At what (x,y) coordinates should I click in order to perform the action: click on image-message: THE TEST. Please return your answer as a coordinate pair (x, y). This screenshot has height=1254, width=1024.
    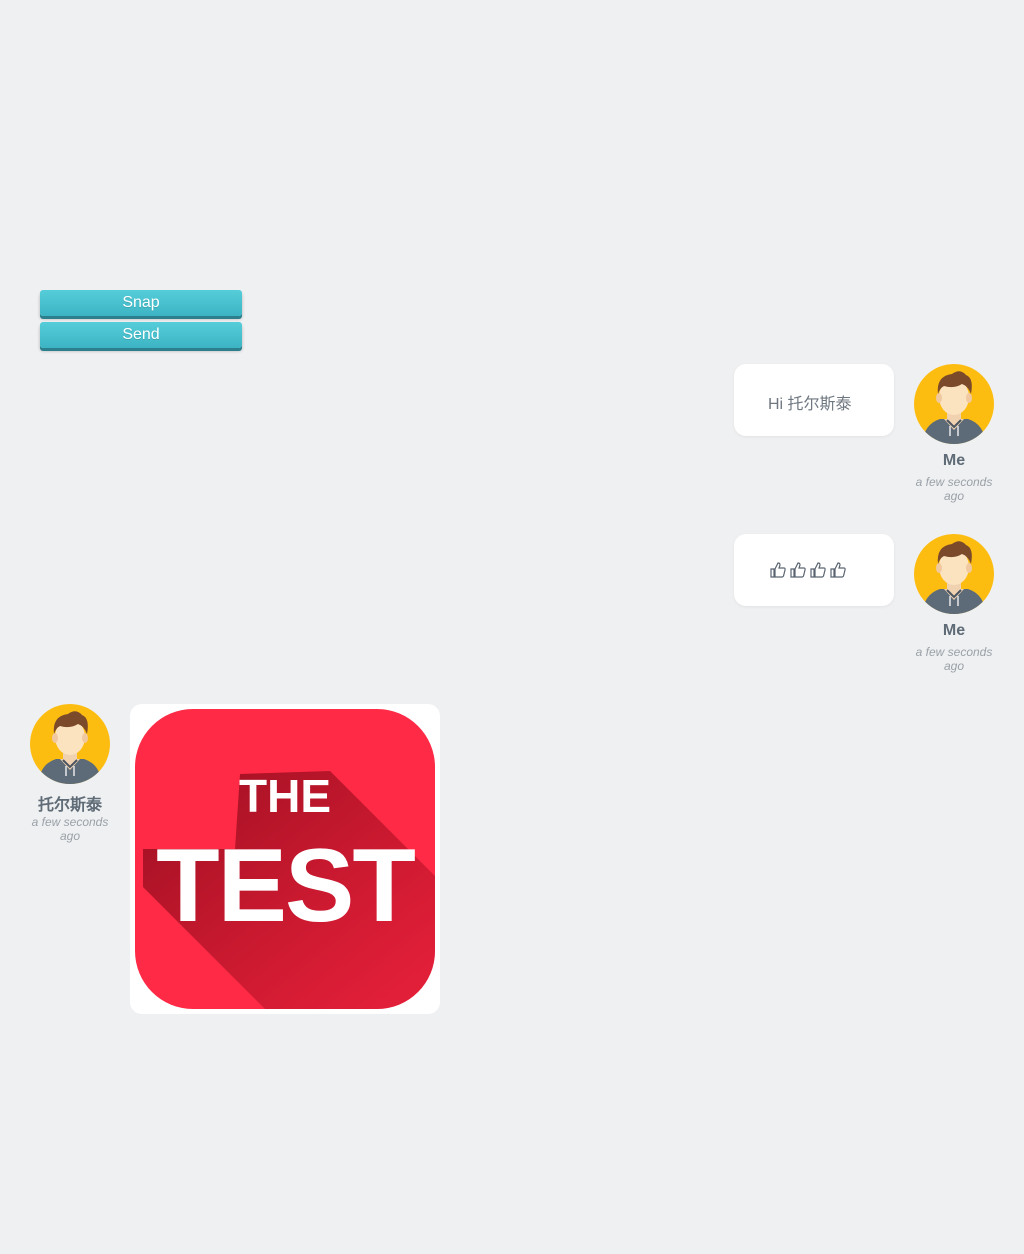
    Looking at the image, I should click on (285, 859).